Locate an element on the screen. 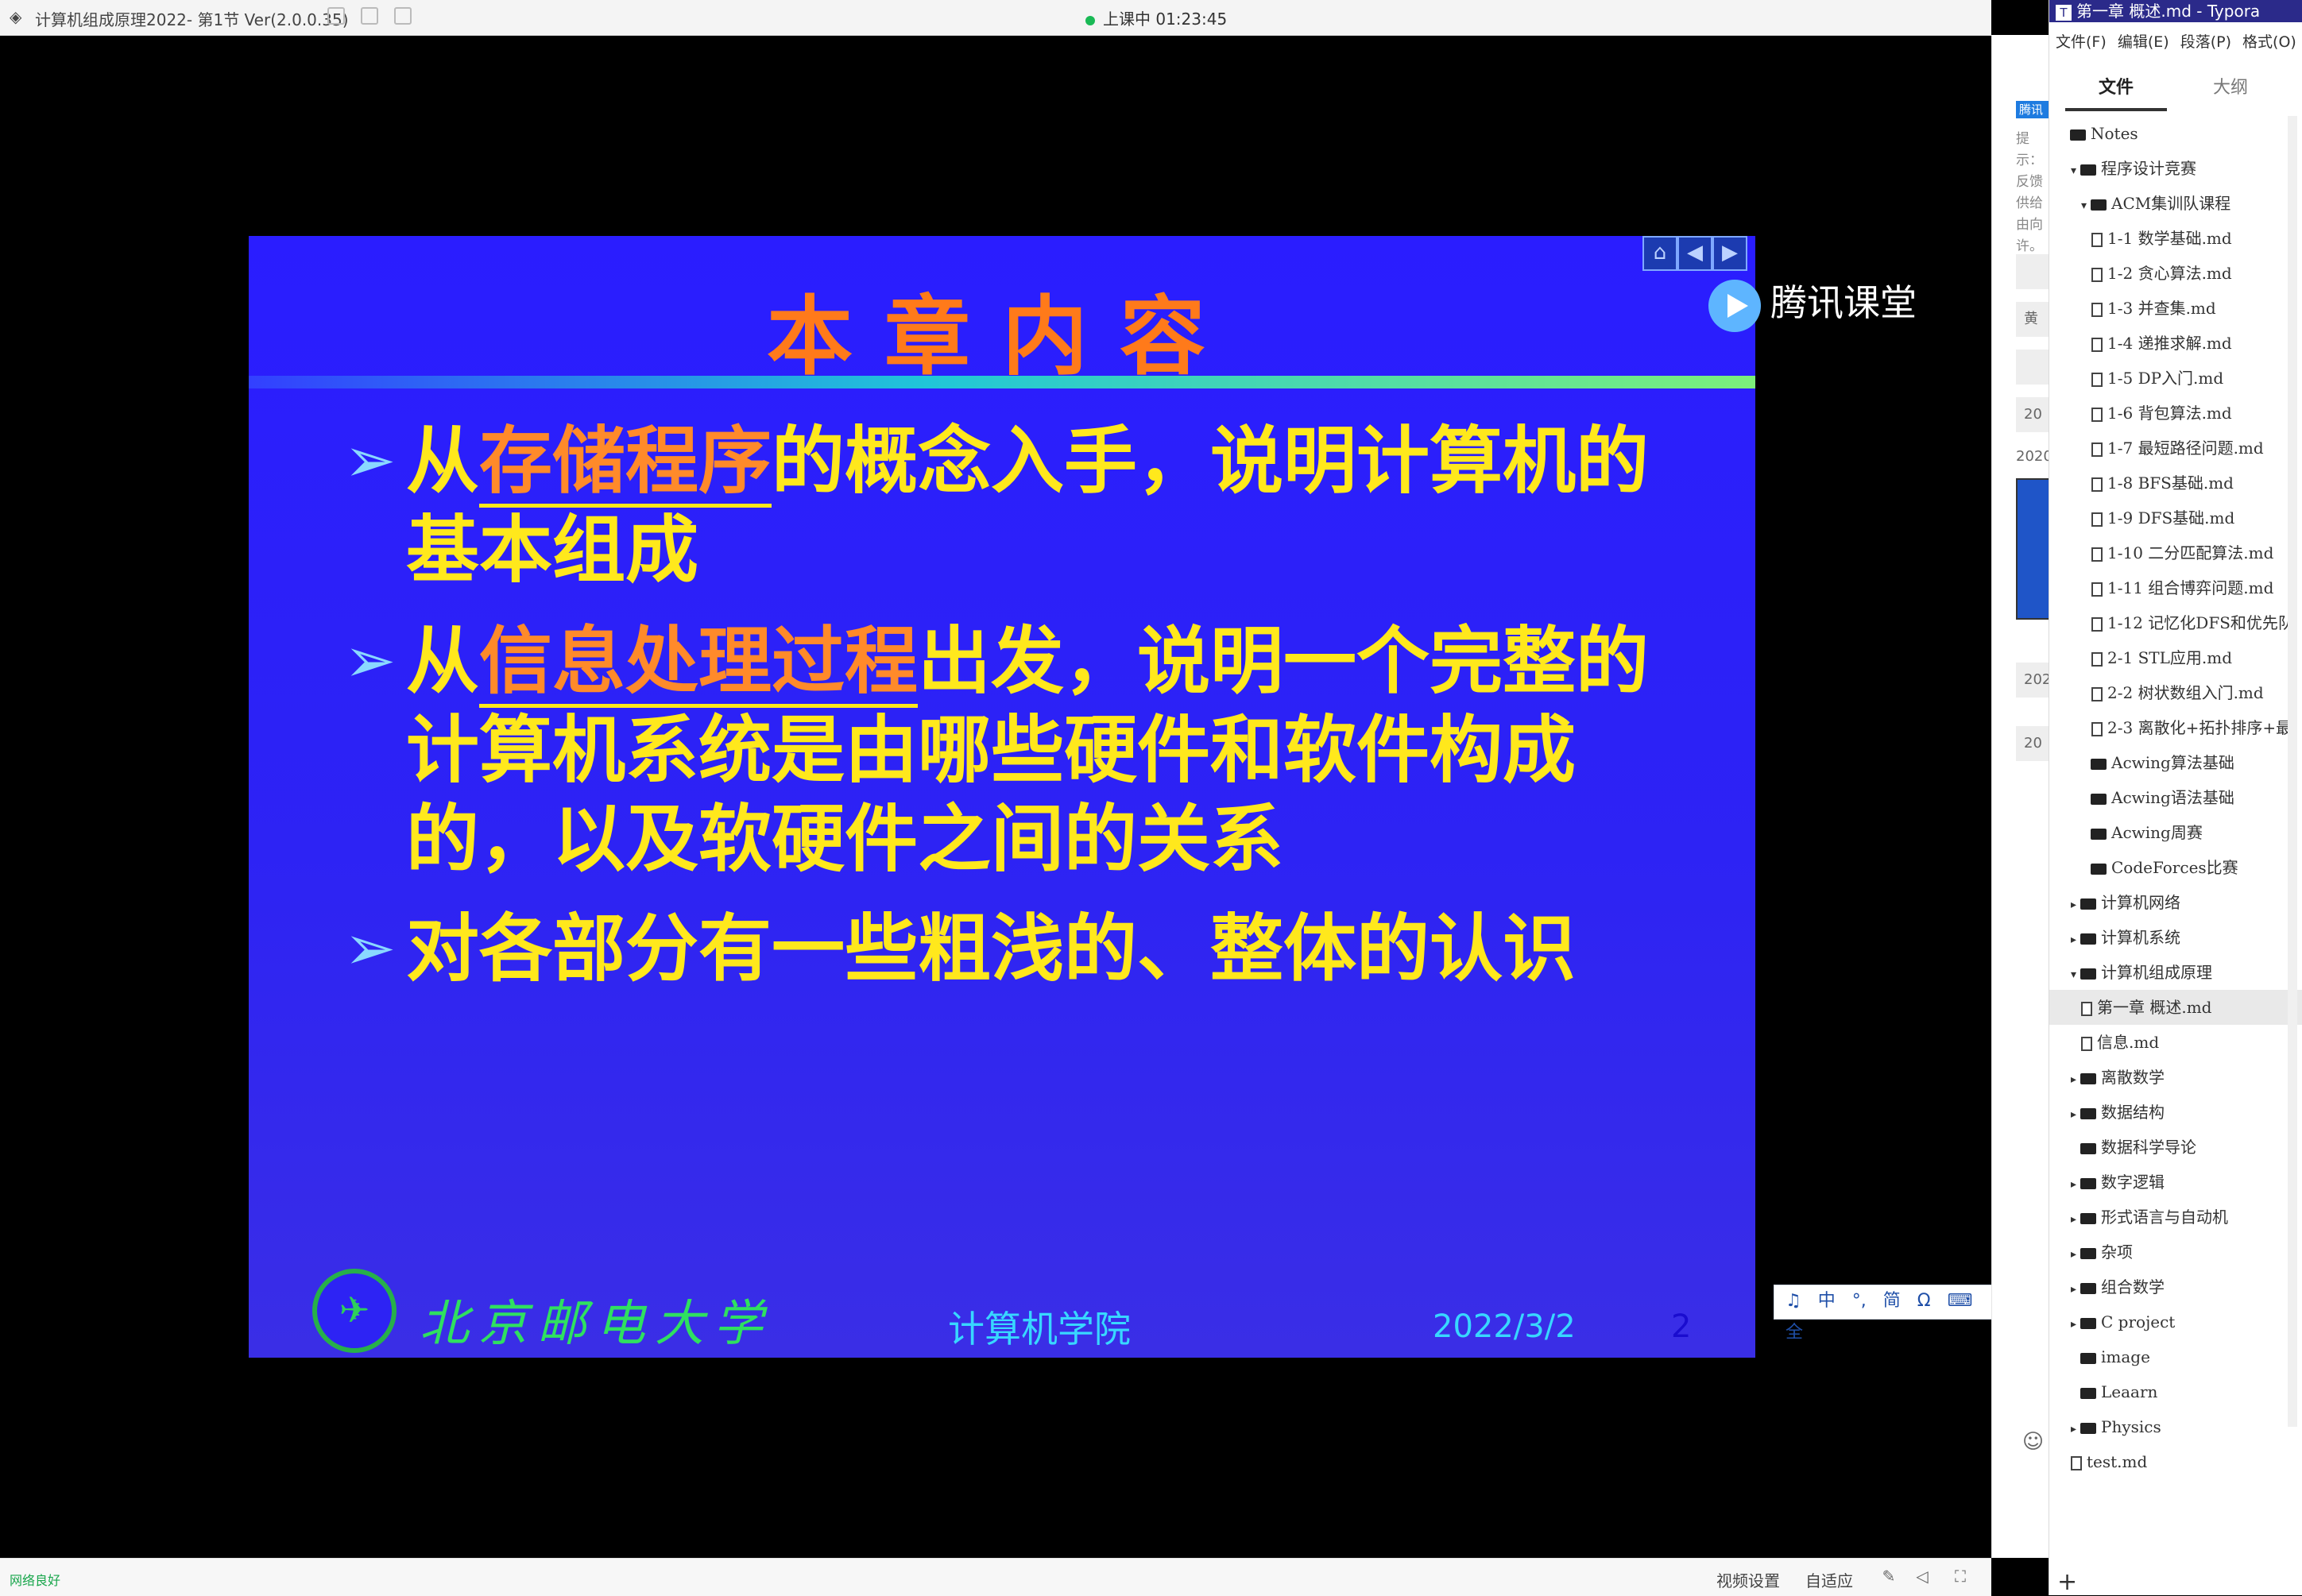 The width and height of the screenshot is (2302, 1596). tree-folder: image is located at coordinates (2175, 1357).